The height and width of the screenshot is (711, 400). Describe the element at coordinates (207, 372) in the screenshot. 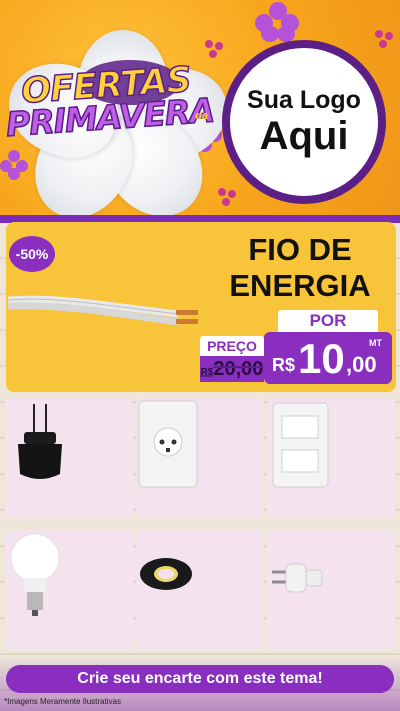

I see `featured-old-currency: R$` at that location.